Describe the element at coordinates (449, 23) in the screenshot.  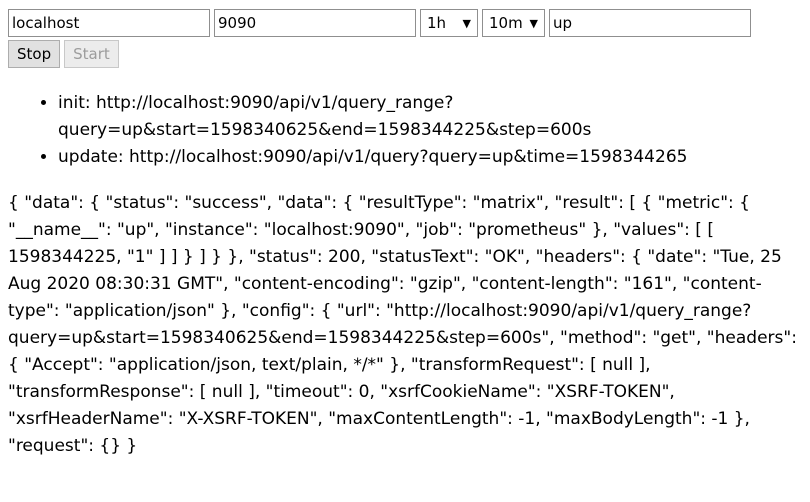
I see `range-select: 1h ▼` at that location.